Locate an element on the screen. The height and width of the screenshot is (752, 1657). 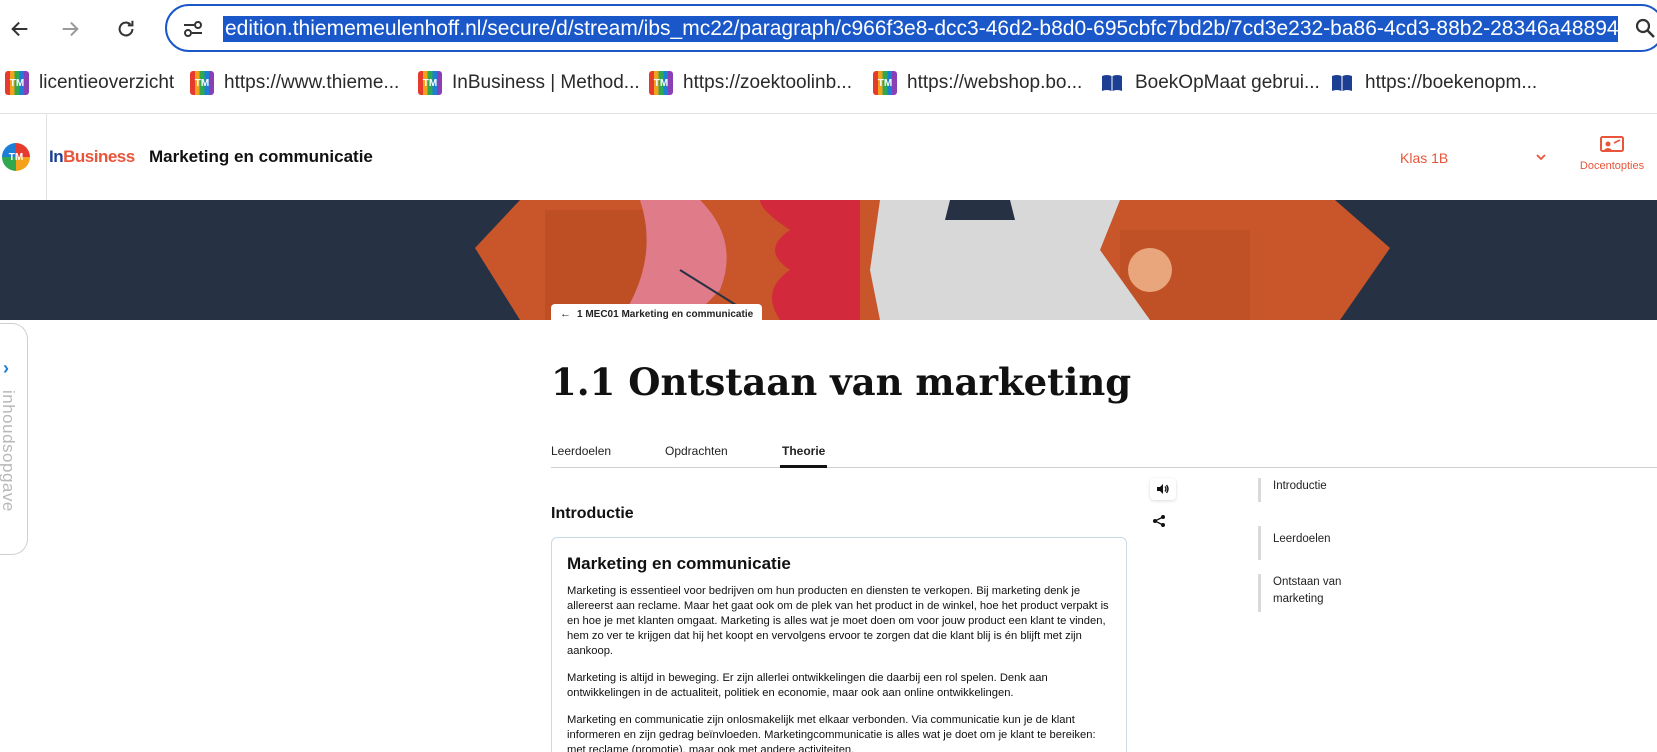
tab-theorie: Theorie is located at coordinates (803, 451).